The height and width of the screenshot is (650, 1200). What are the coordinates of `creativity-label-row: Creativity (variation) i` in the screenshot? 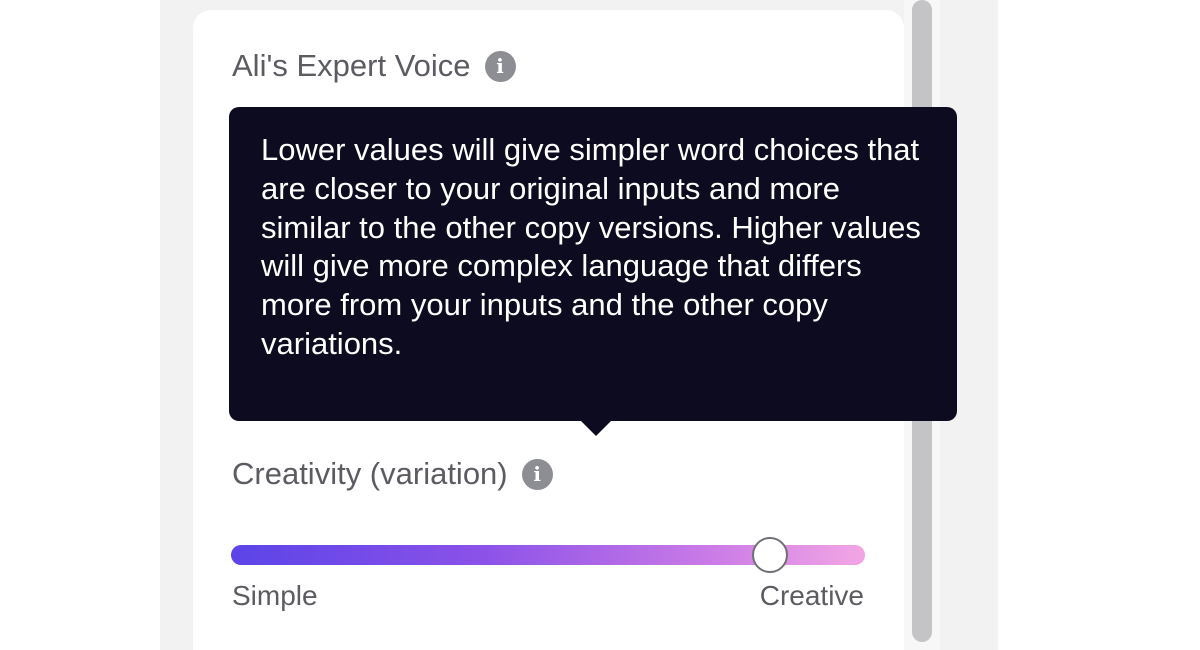 It's located at (392, 474).